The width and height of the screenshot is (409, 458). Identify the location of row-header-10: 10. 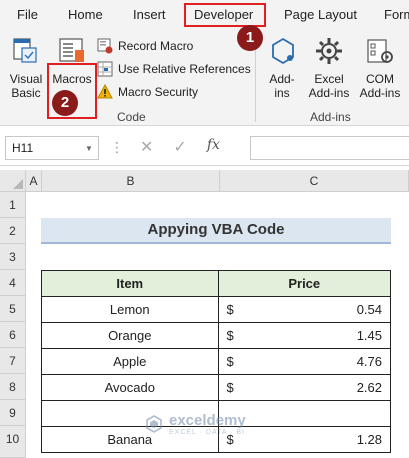
(13, 442).